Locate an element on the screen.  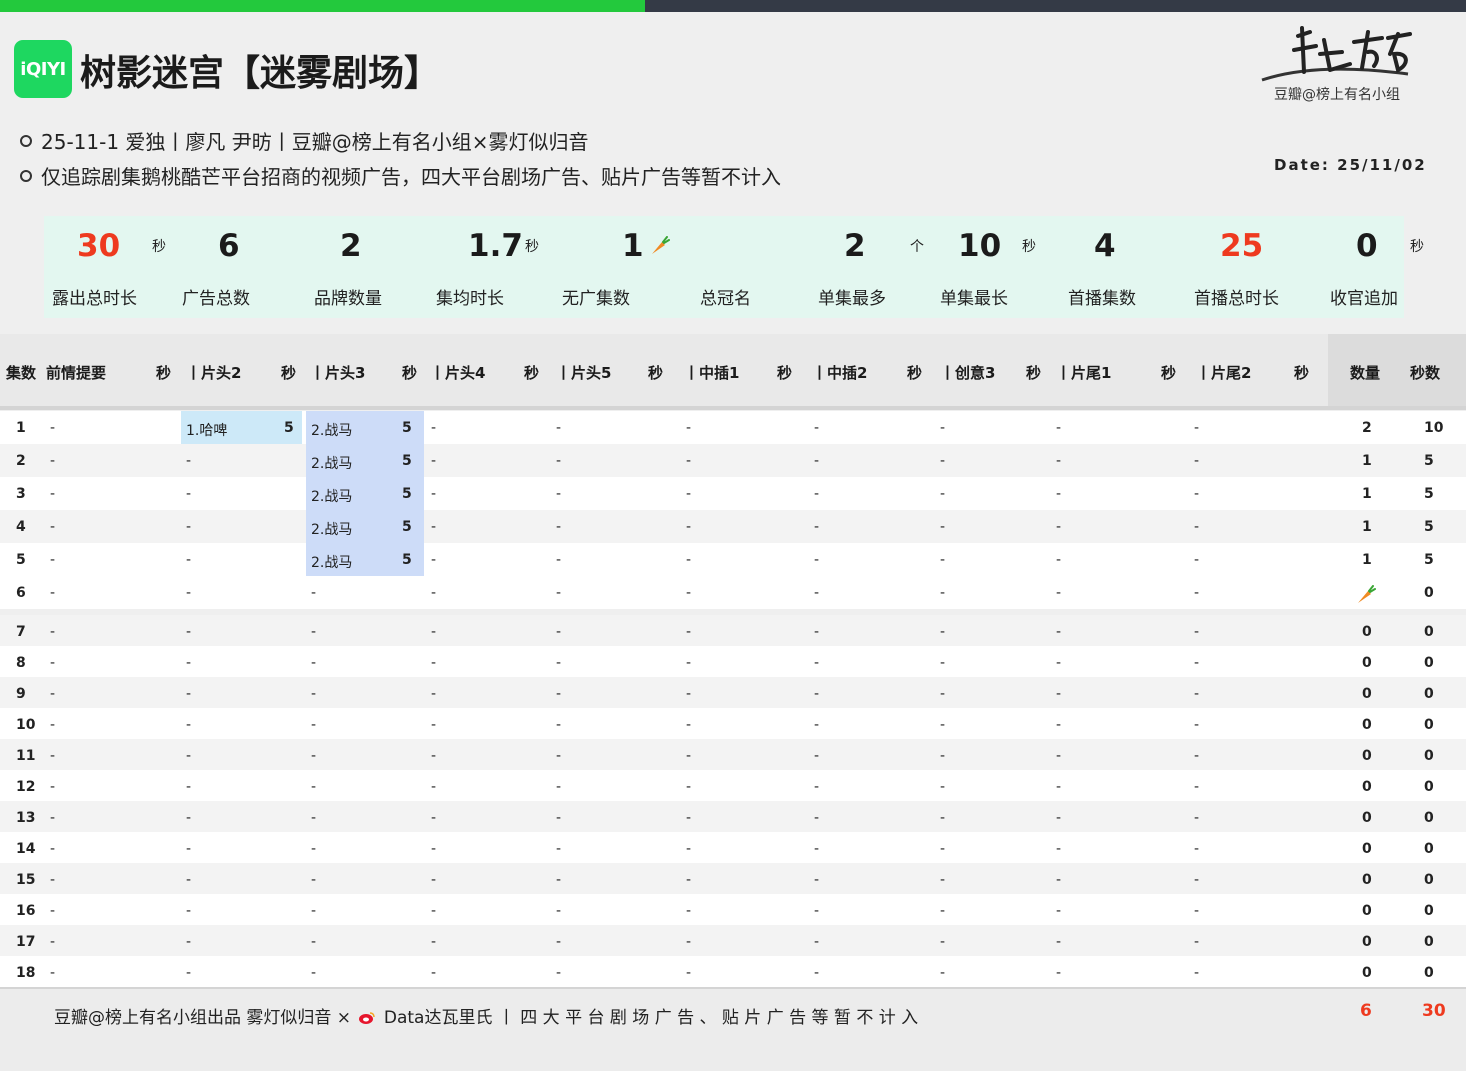
info-line-1: 25-11-1 爱独丨廖凡 尹昉丨豆瓣@榜上有名小组×雾灯似归音 is located at coordinates (304, 140).